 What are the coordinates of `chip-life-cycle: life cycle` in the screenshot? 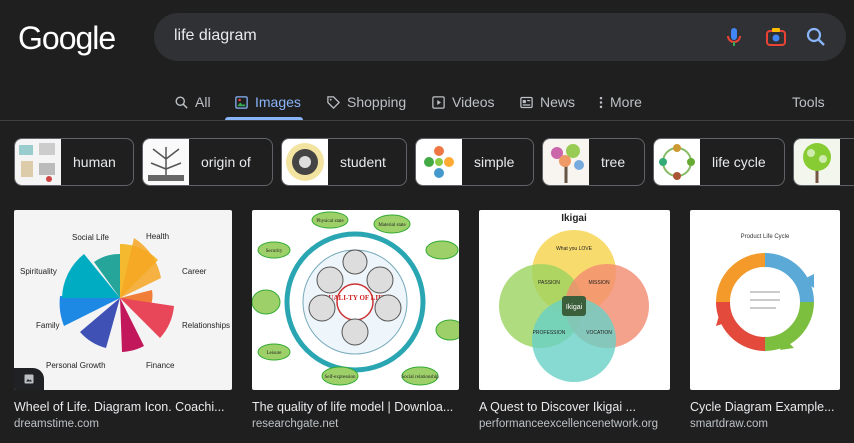 It's located at (719, 162).